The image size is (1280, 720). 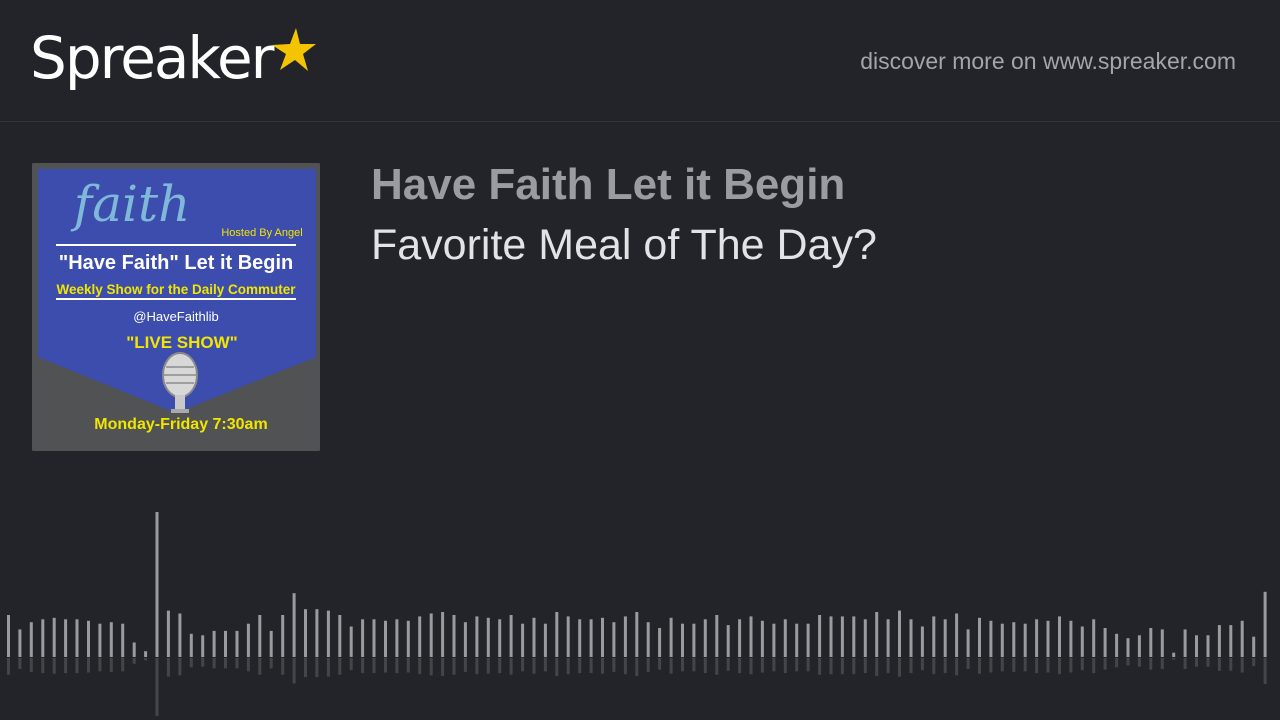 I want to click on cover-schedule: Monday-Friday 7:30am, so click(x=180, y=424).